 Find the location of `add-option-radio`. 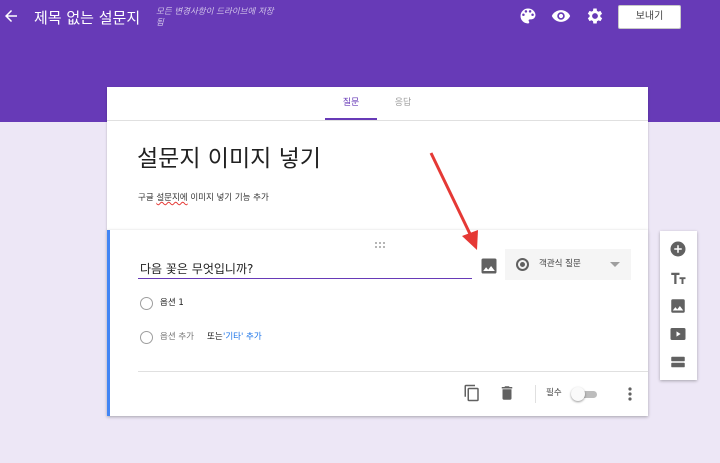

add-option-radio is located at coordinates (146, 337).